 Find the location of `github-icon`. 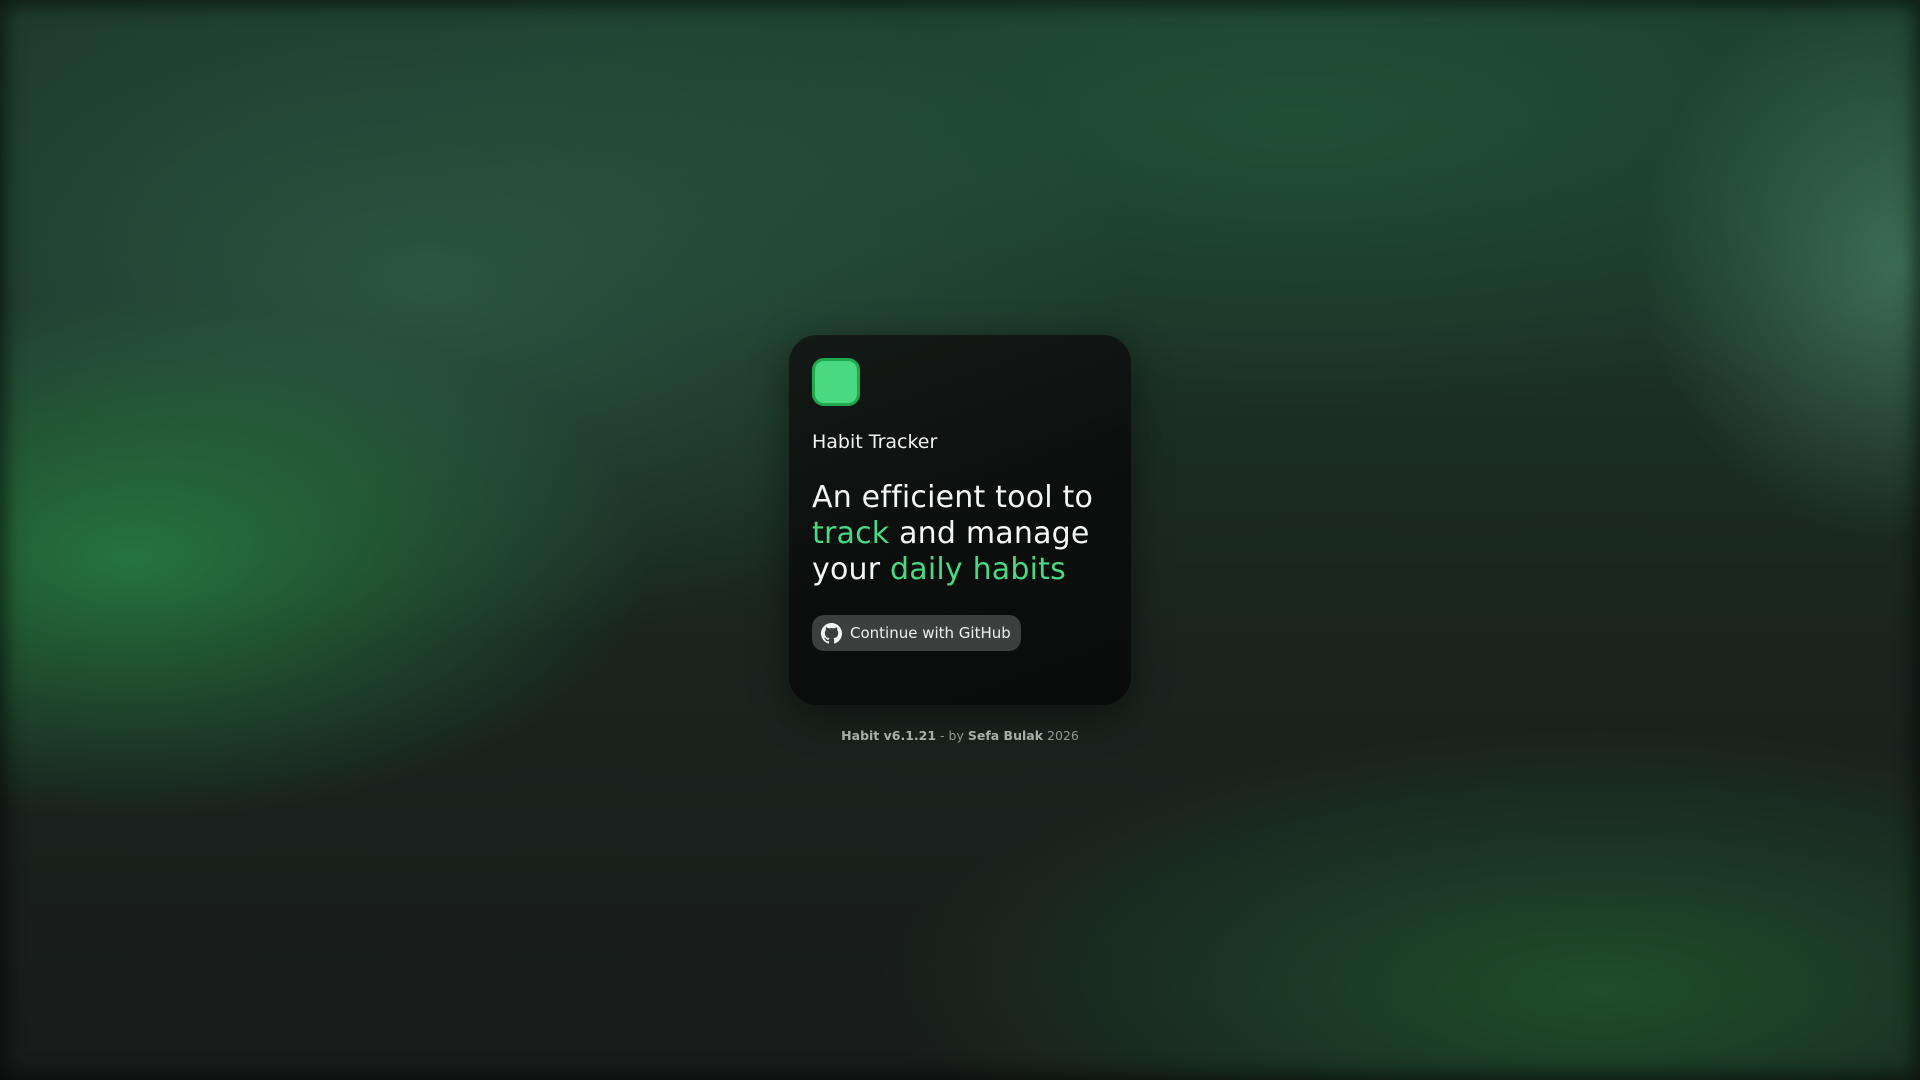

github-icon is located at coordinates (831, 633).